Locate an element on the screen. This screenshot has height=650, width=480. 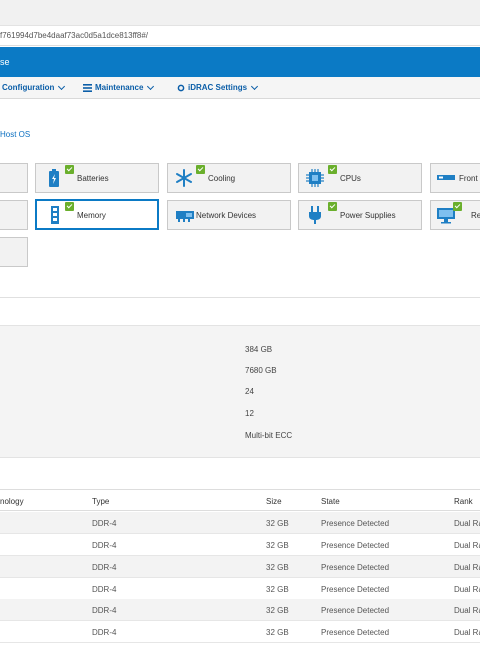
settings-icon is located at coordinates (181, 87).